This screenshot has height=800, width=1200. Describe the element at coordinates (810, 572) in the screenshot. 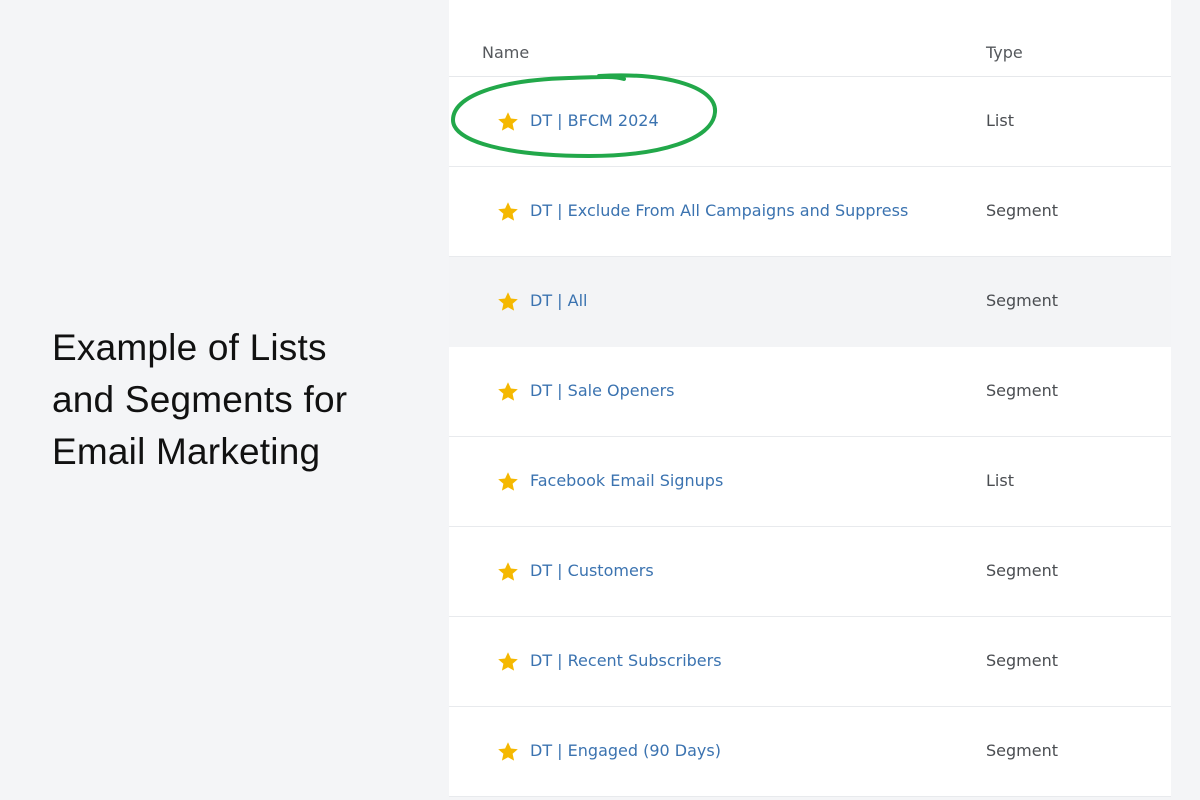

I see `table-row: DT | Customers Segment` at that location.